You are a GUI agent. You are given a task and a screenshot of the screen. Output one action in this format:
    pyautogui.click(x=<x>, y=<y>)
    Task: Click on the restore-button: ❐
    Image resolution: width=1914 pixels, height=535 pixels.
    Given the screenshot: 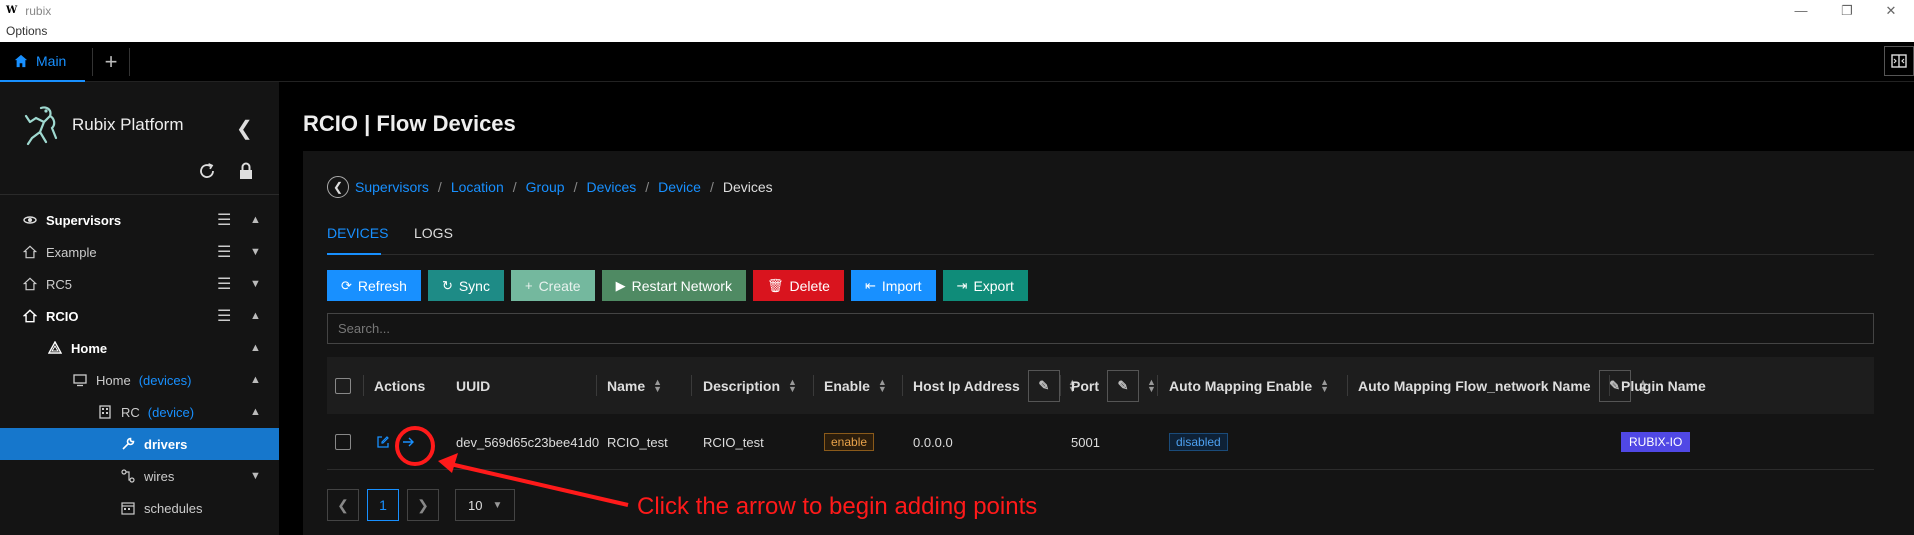 What is the action you would take?
    pyautogui.click(x=1847, y=10)
    